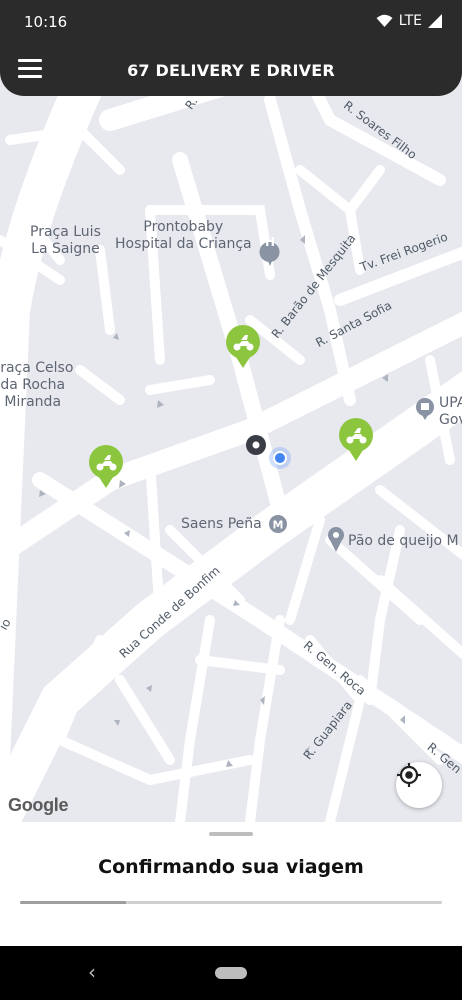 This screenshot has height=1000, width=462. Describe the element at coordinates (221, 524) in the screenshot. I see `map-label: Saens Peña` at that location.